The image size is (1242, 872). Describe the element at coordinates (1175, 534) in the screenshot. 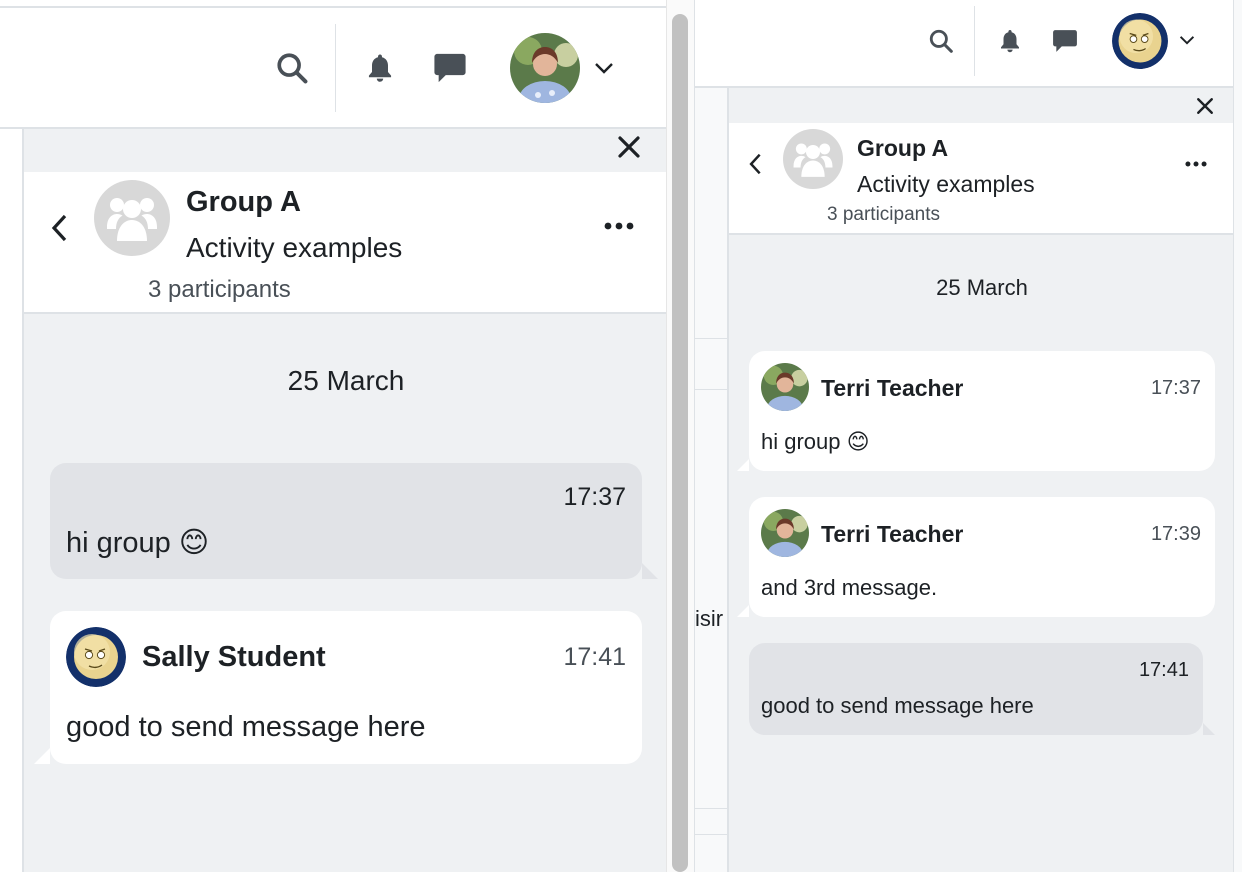

I see `message-time: 17:39` at that location.